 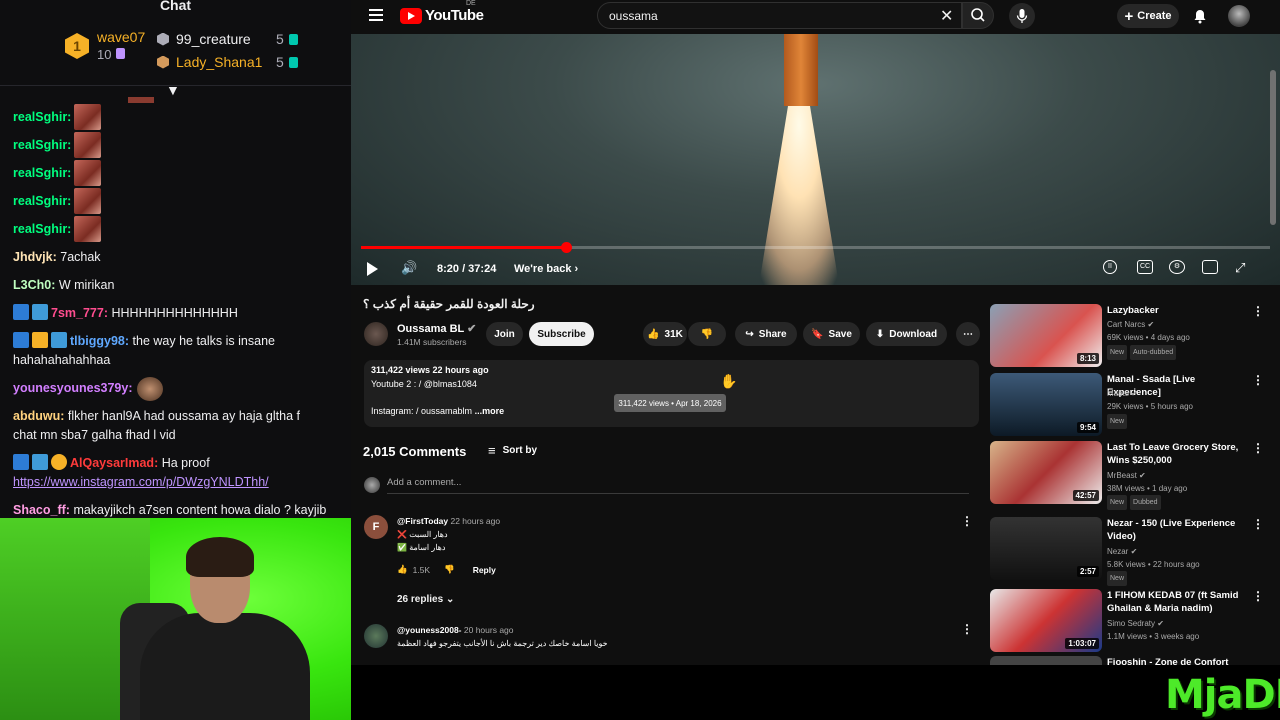 I want to click on create-button: + Create, so click(x=1148, y=16).